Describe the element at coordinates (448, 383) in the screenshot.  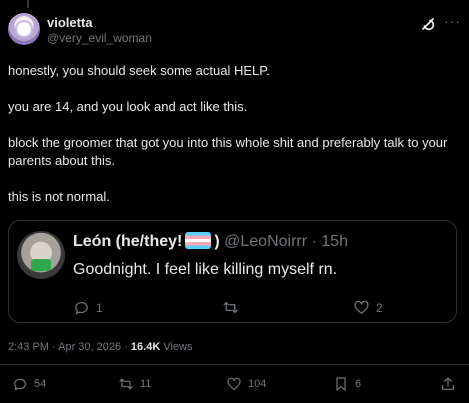
I see `share-icon` at that location.